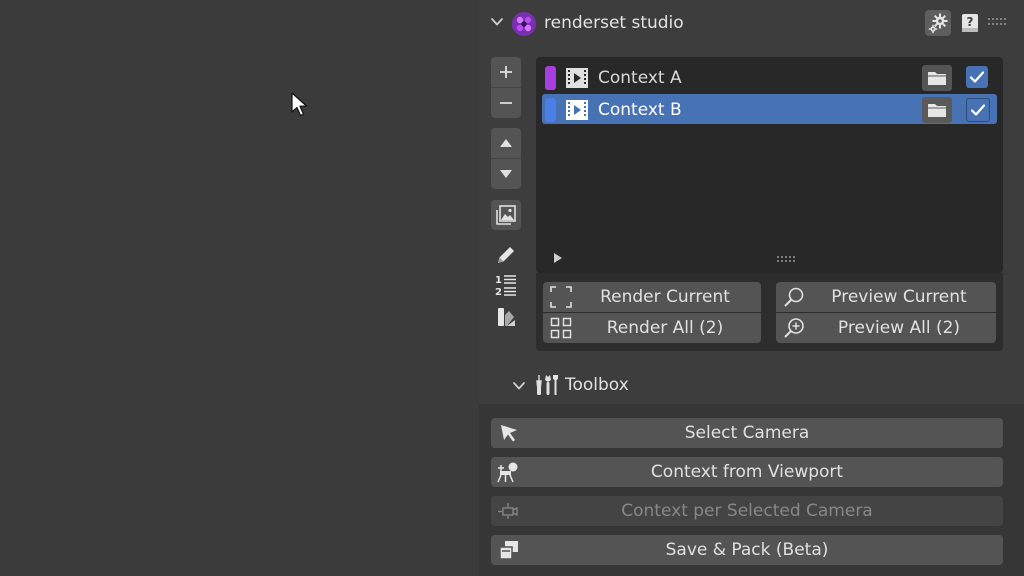  I want to click on move-up-button, so click(506, 143).